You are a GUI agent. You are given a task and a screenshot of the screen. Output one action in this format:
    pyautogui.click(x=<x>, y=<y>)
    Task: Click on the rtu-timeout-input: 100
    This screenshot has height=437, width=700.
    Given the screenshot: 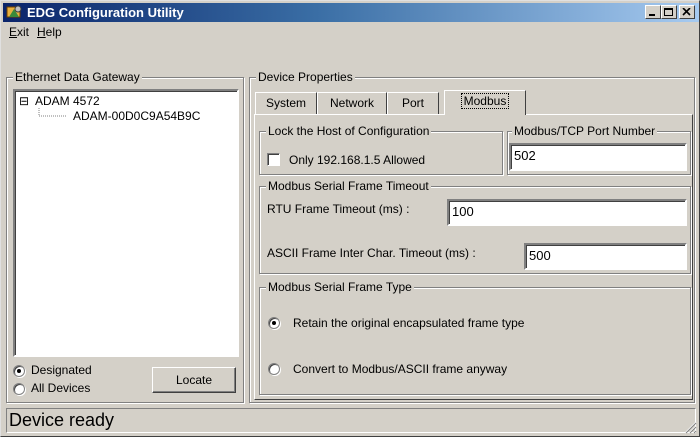 What is the action you would take?
    pyautogui.click(x=567, y=212)
    